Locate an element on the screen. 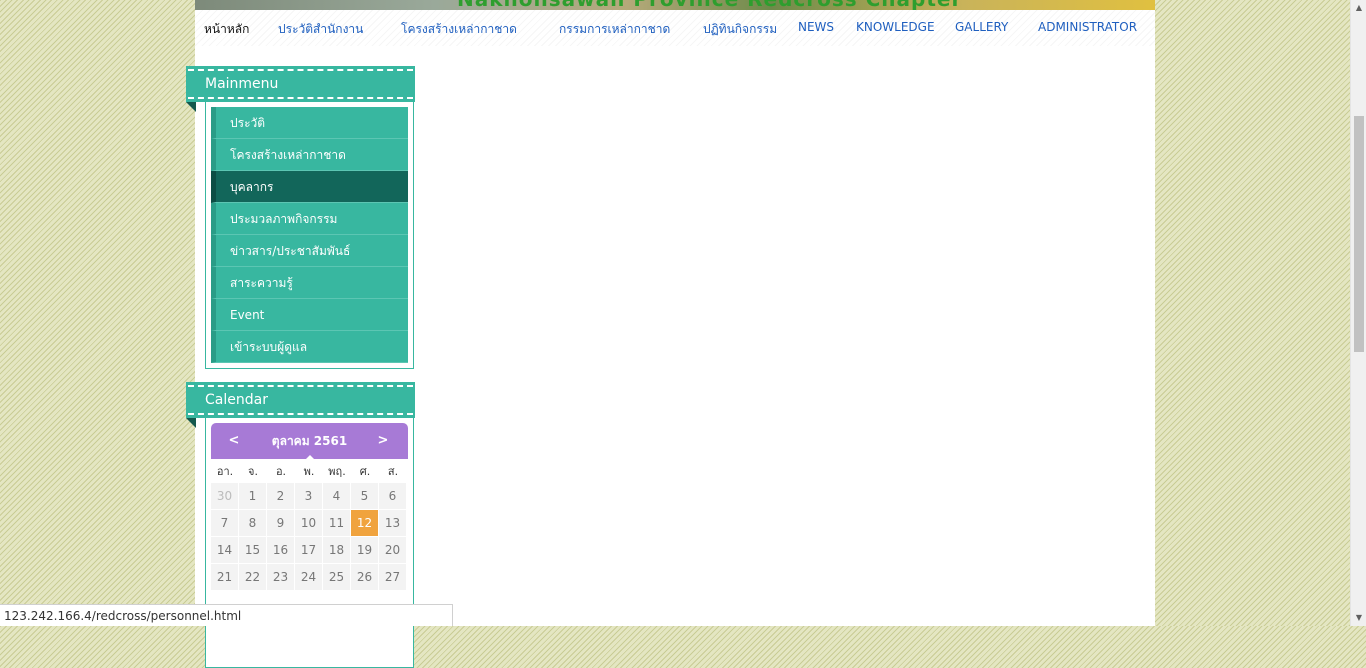  calendar-day: 13 is located at coordinates (393, 523).